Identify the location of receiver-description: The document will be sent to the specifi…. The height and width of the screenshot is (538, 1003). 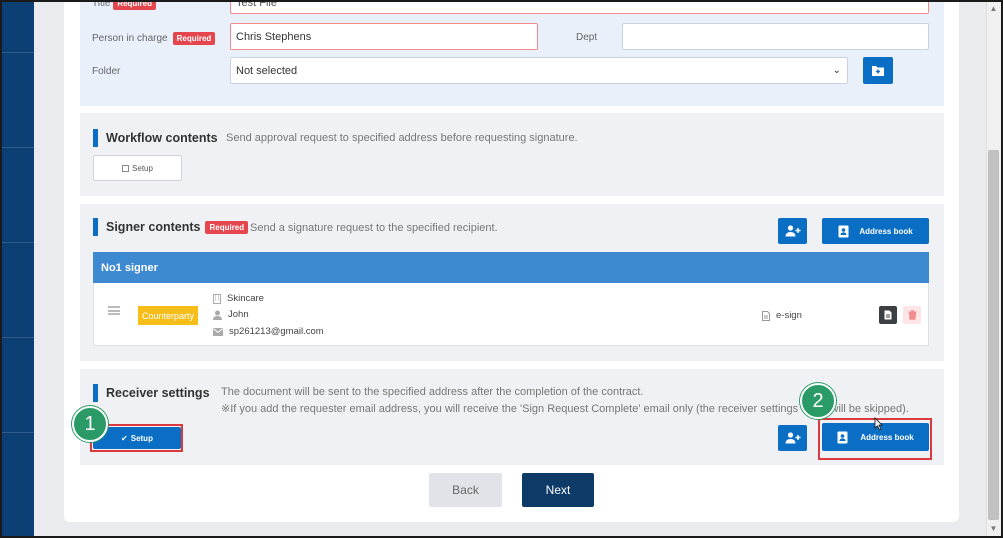
(432, 392).